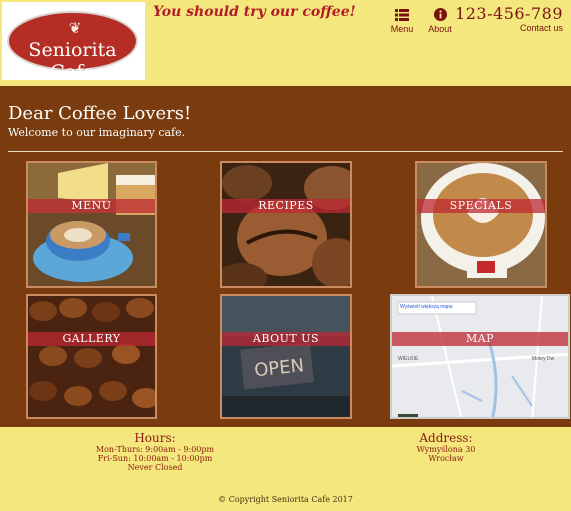 The height and width of the screenshot is (511, 571). I want to click on nav-menu: Menu, so click(402, 21).